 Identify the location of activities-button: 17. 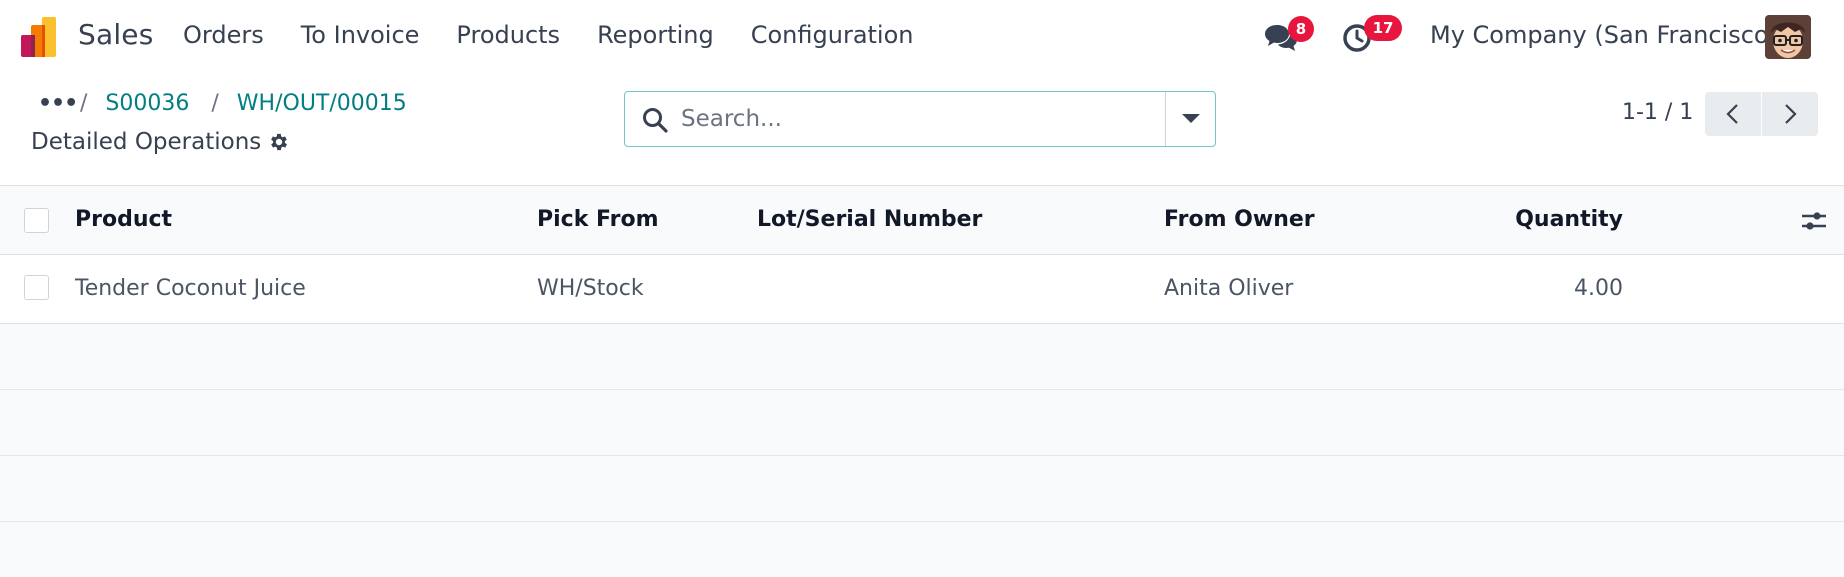
(1372, 35).